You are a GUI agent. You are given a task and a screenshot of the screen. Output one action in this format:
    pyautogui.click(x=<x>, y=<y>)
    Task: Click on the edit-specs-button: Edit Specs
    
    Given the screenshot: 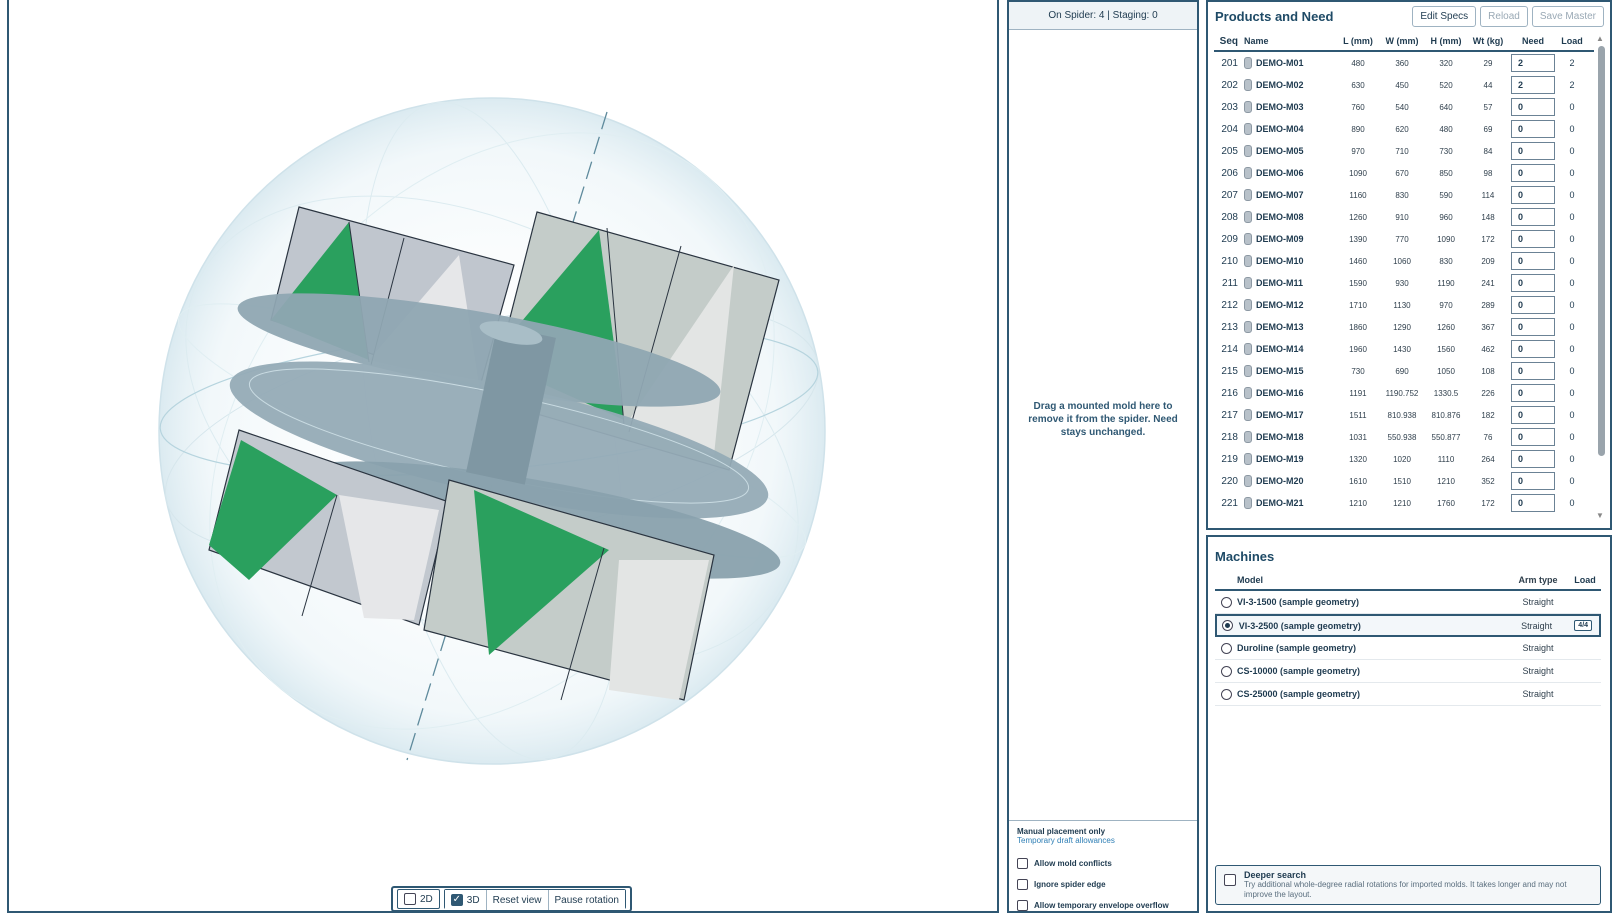 What is the action you would take?
    pyautogui.click(x=1444, y=16)
    